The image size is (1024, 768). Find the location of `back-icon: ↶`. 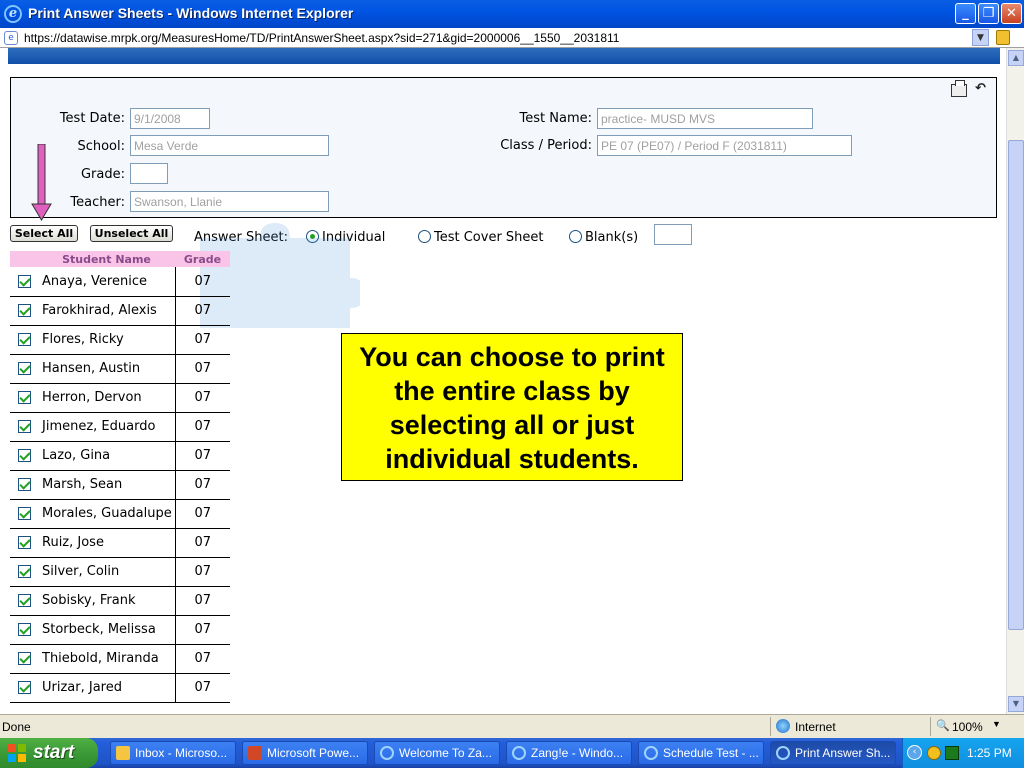

back-icon: ↶ is located at coordinates (980, 88).